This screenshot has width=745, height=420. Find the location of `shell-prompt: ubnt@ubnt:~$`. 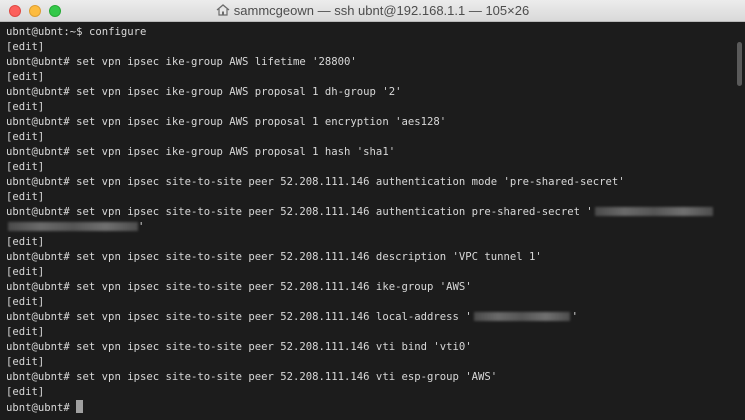

shell-prompt: ubnt@ubnt:~$ is located at coordinates (44, 32).